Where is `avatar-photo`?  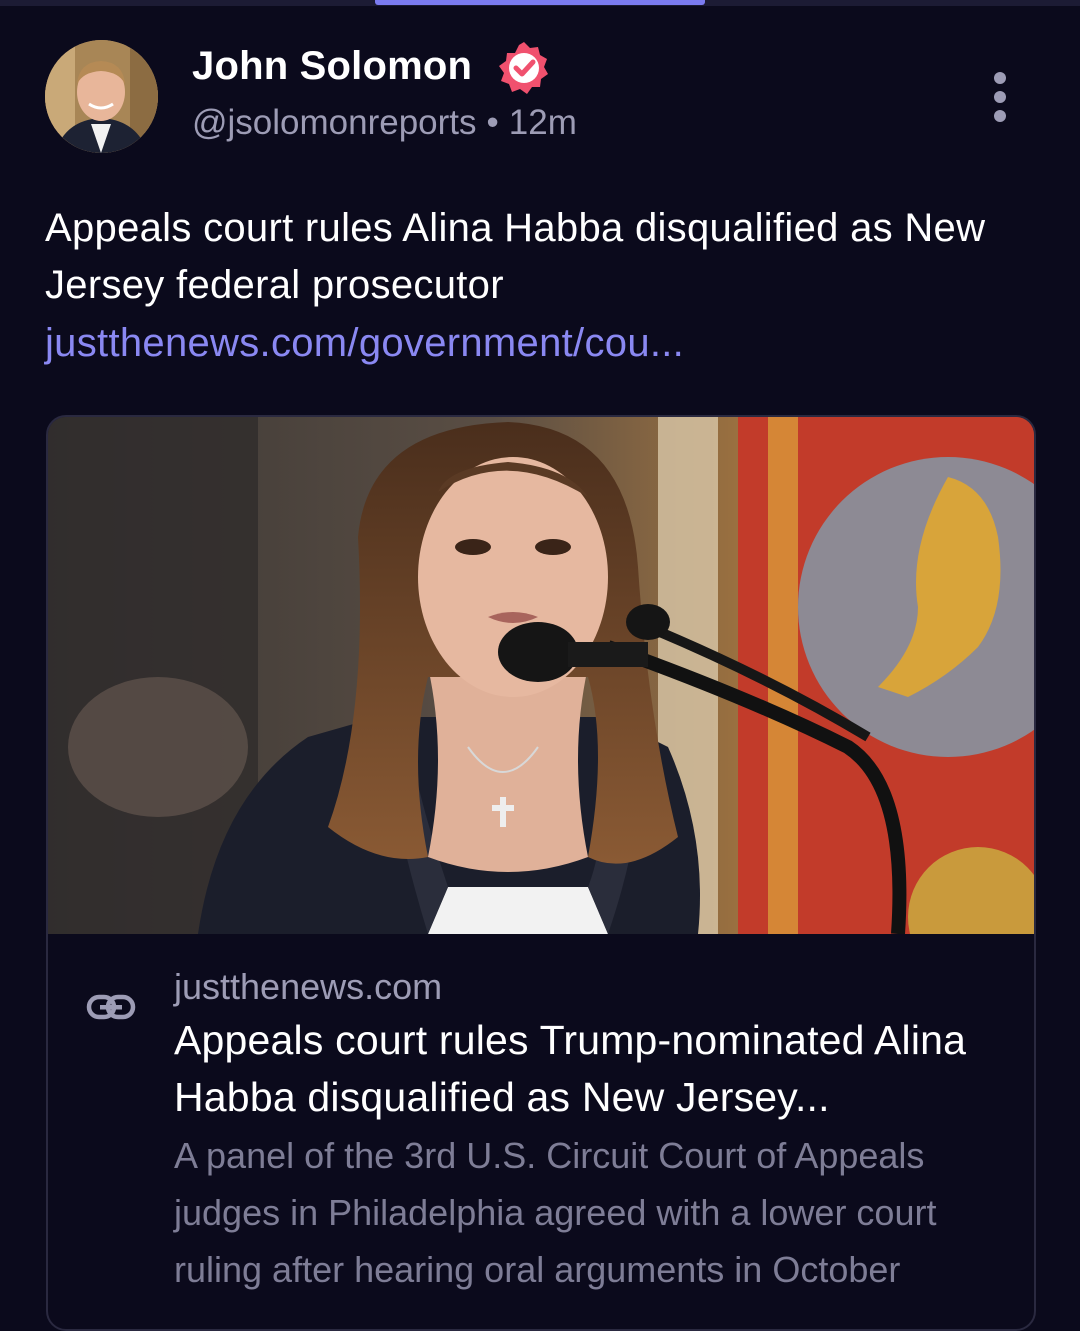
avatar-photo is located at coordinates (101, 96).